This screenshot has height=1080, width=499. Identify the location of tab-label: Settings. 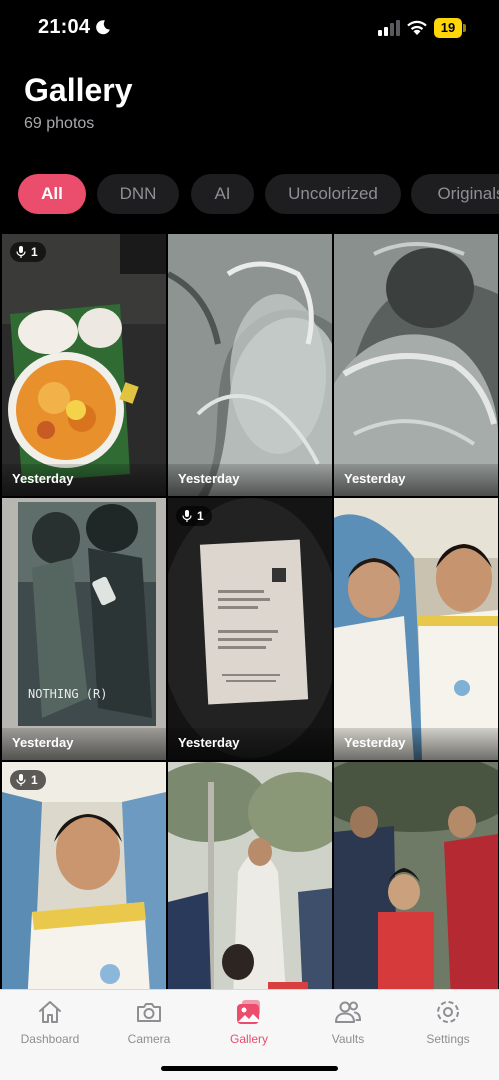
(448, 1039).